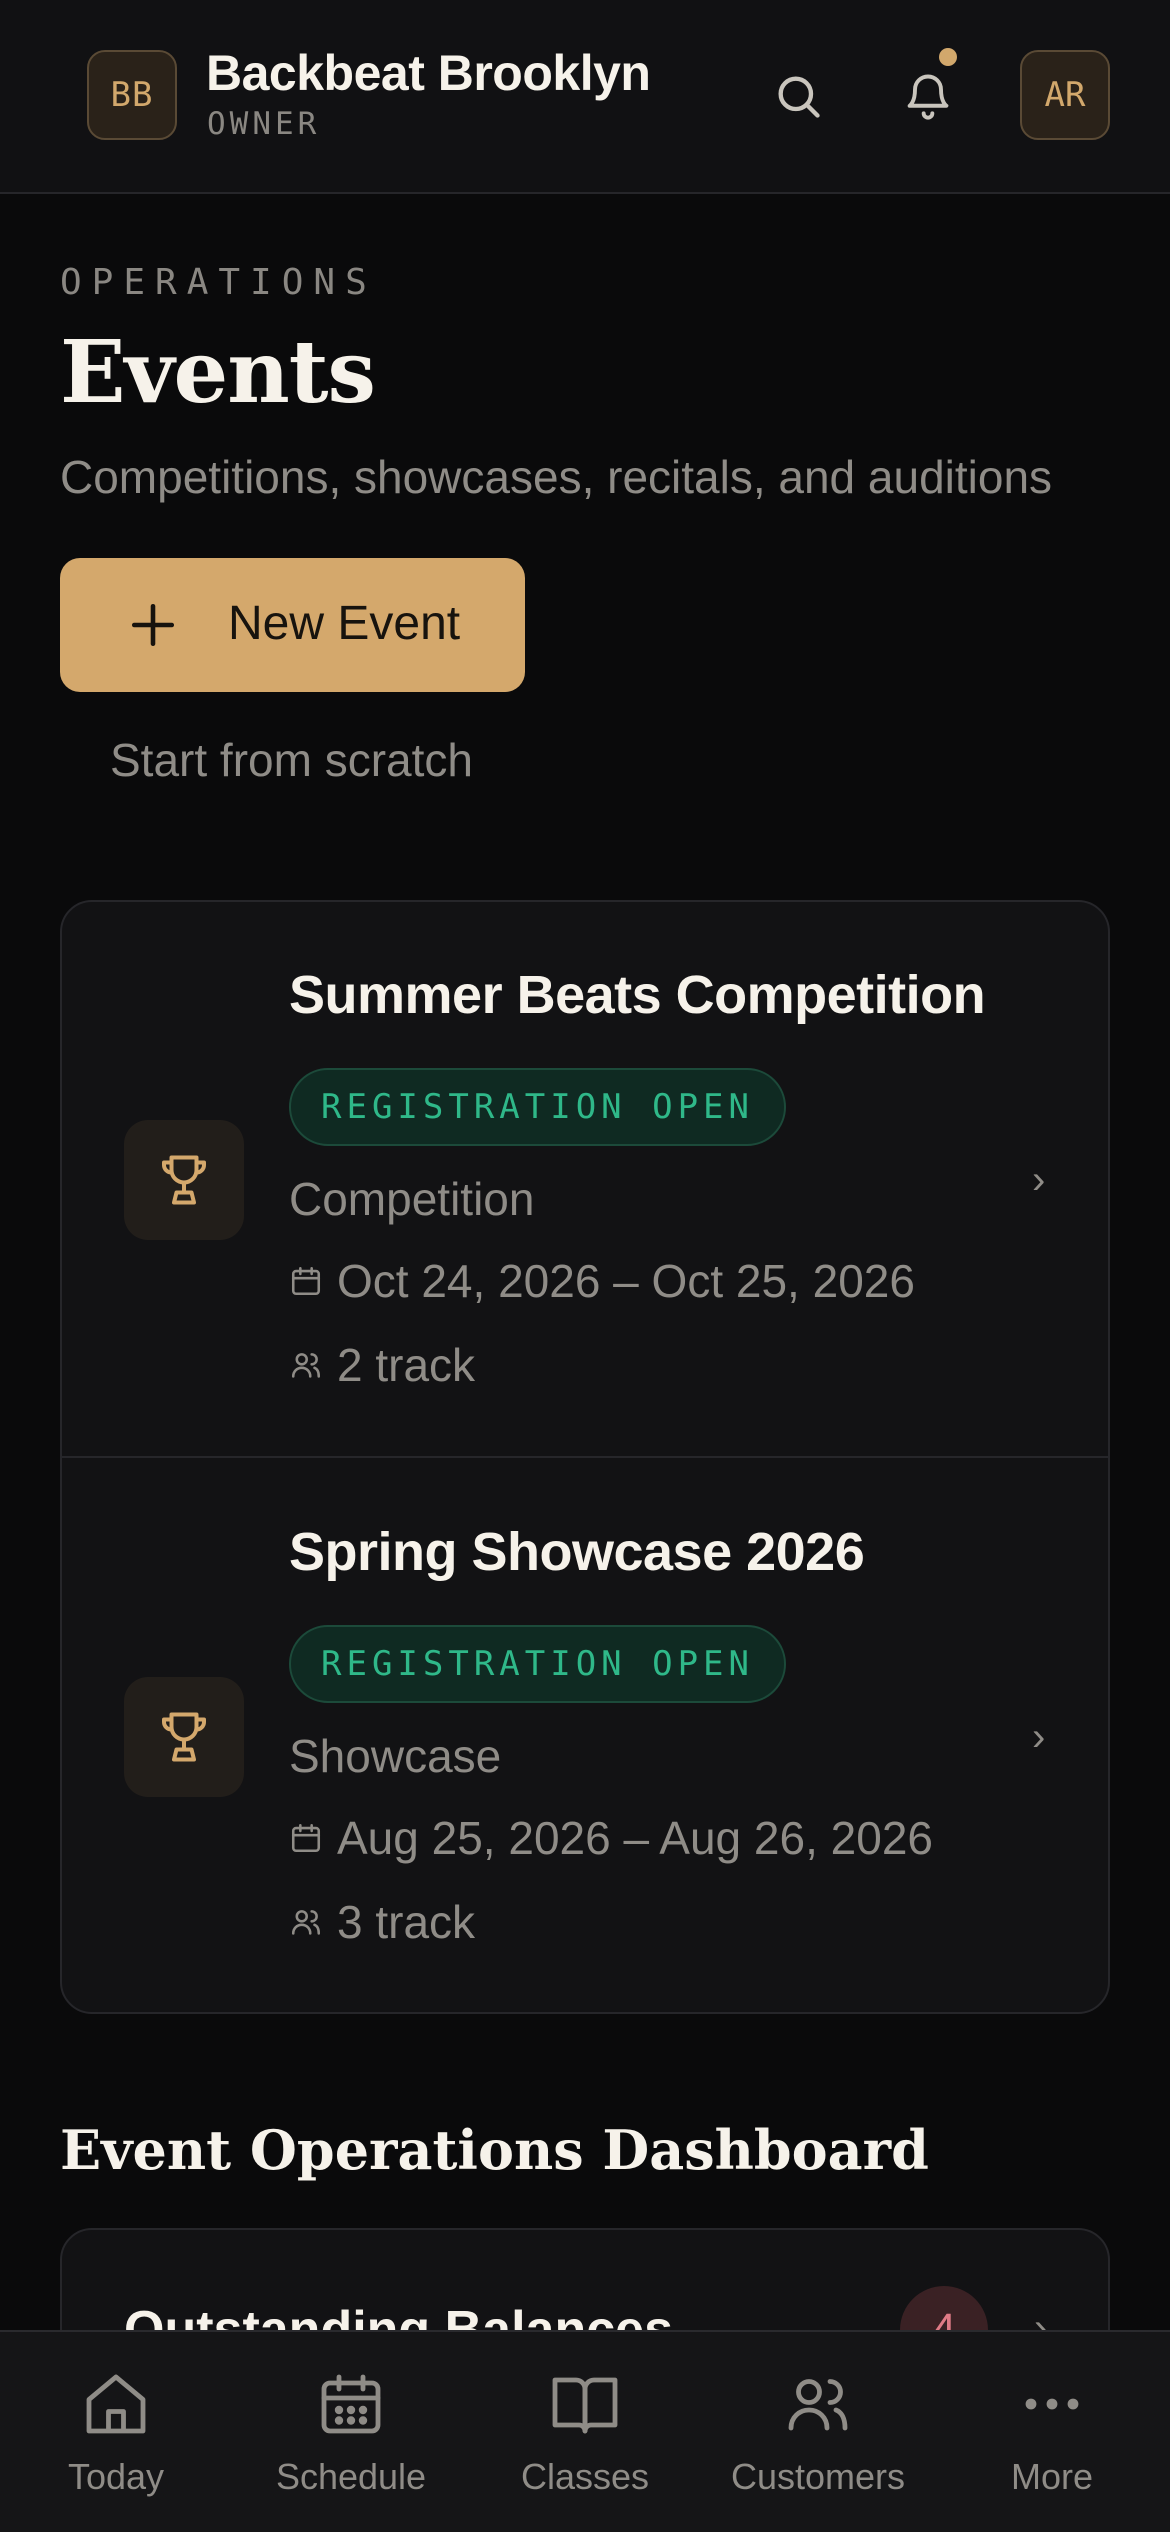 This screenshot has height=2532, width=1170. What do you see at coordinates (428, 73) in the screenshot?
I see `org-name: Backbeat Brooklyn` at bounding box center [428, 73].